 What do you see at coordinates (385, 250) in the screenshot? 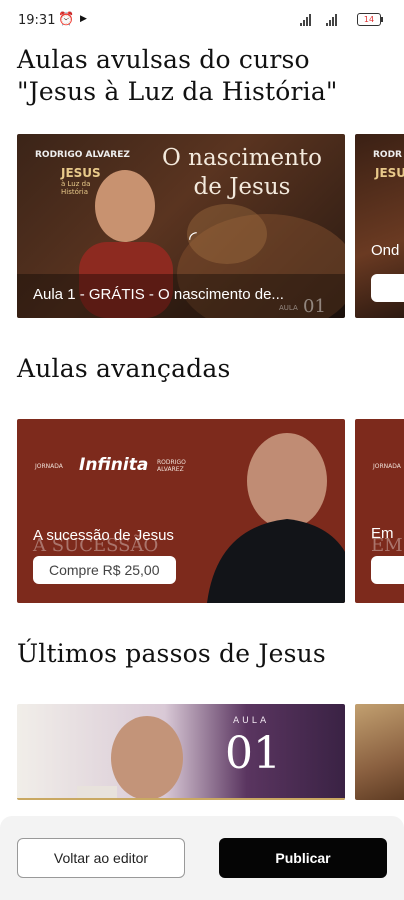
I see `lesson-title: Ond` at bounding box center [385, 250].